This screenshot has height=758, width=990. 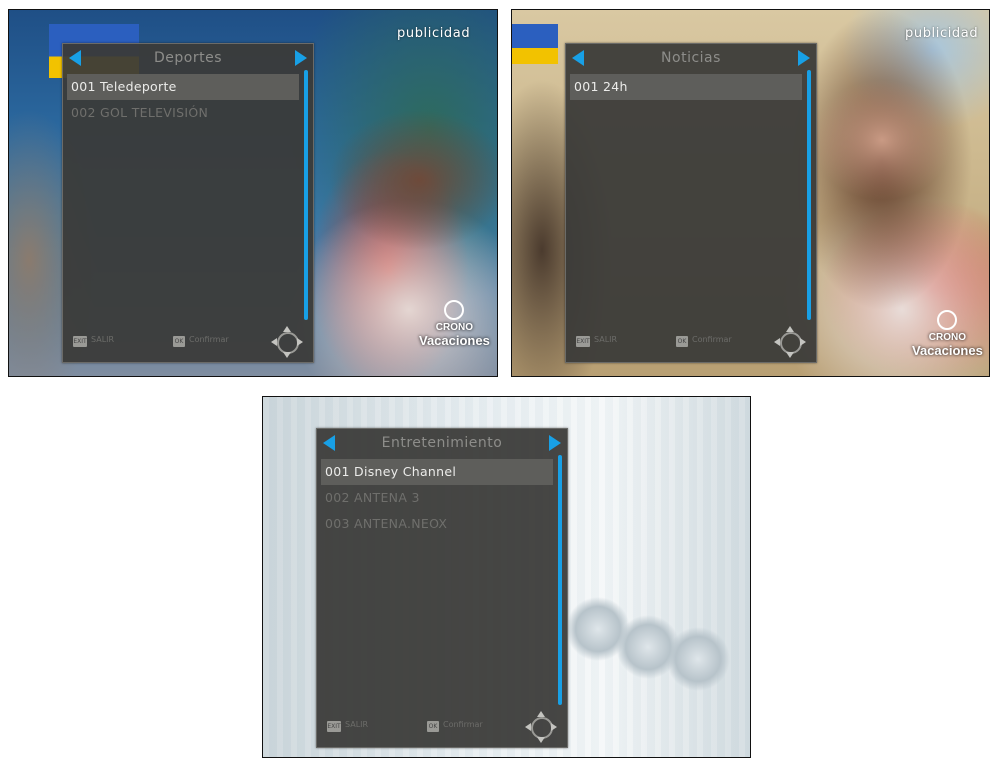 What do you see at coordinates (691, 203) in the screenshot?
I see `channel-list-panel: Noticias 001 24h EXIT SALIR OK Confirmar` at bounding box center [691, 203].